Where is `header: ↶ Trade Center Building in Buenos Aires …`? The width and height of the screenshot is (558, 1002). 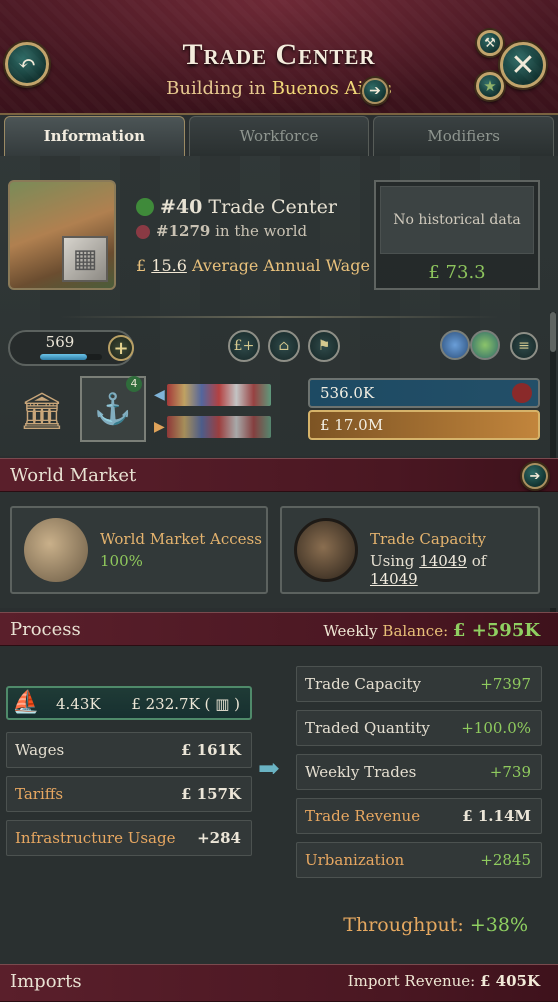 header: ↶ Trade Center Building in Buenos Aires … is located at coordinates (279, 57).